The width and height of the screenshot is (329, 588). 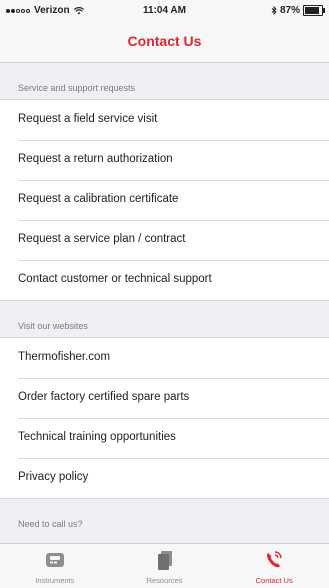 What do you see at coordinates (50, 524) in the screenshot?
I see `section-header-call-us: Need to call us?` at bounding box center [50, 524].